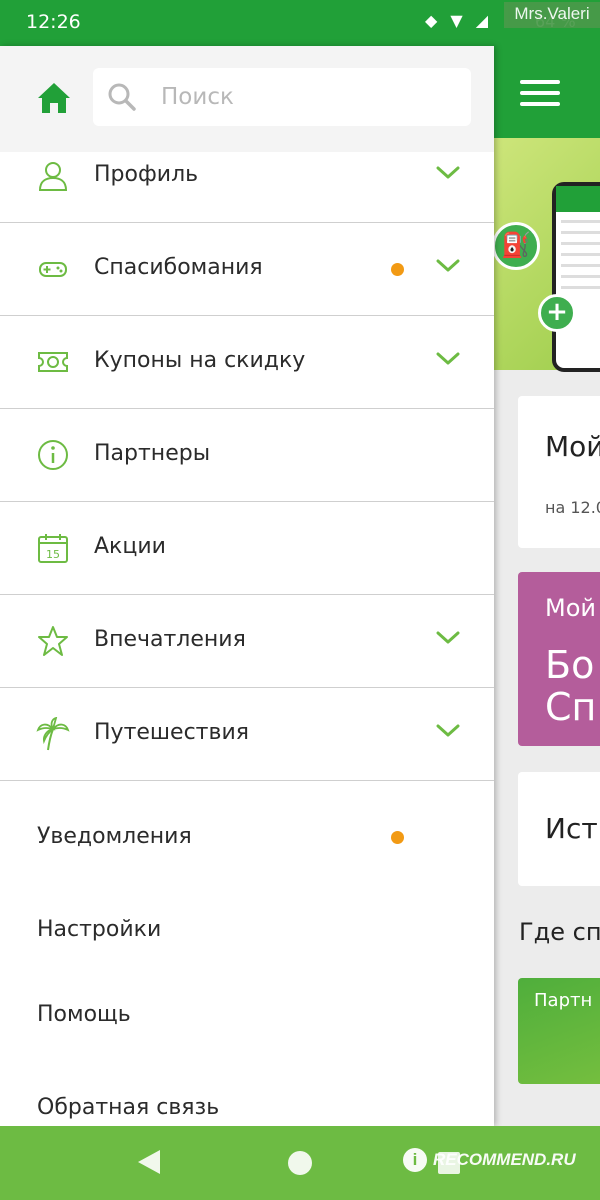  Describe the element at coordinates (563, 1000) in the screenshot. I see `partners-card-title: Партн` at that location.